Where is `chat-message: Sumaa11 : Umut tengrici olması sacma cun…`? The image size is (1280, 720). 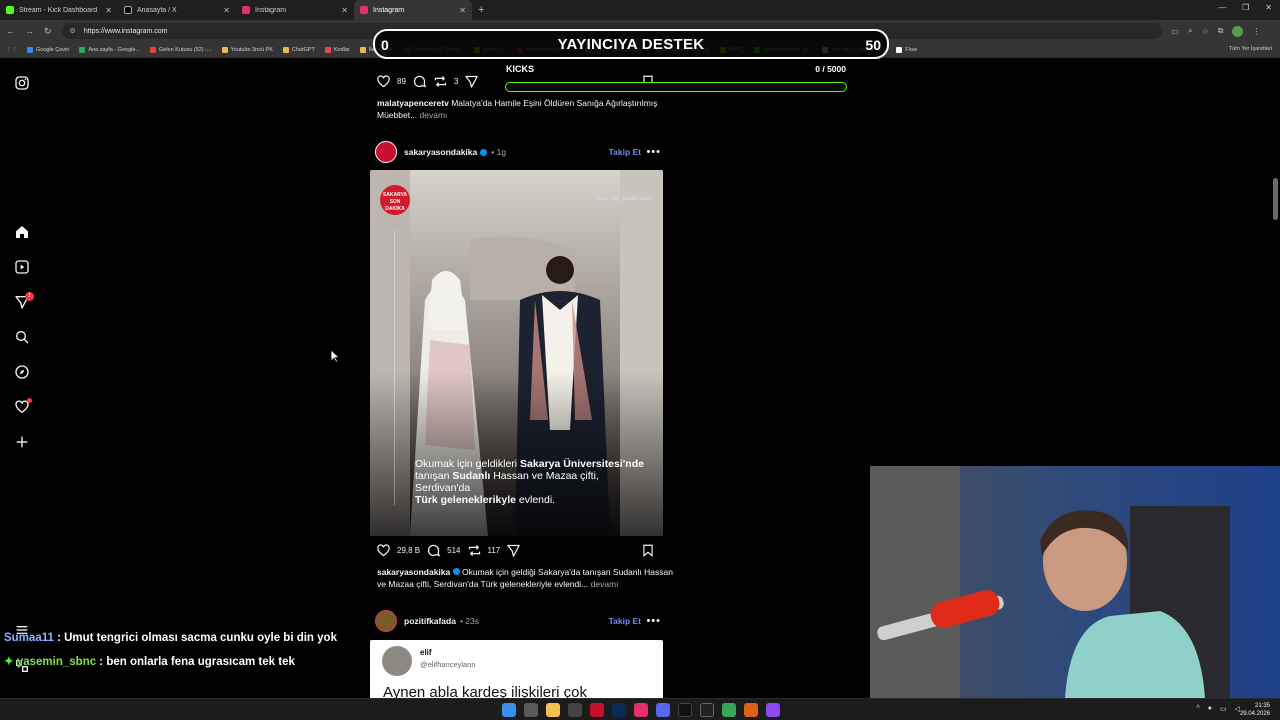 chat-message: Sumaa11 : Umut tengrici olması sacma cun… is located at coordinates (170, 638).